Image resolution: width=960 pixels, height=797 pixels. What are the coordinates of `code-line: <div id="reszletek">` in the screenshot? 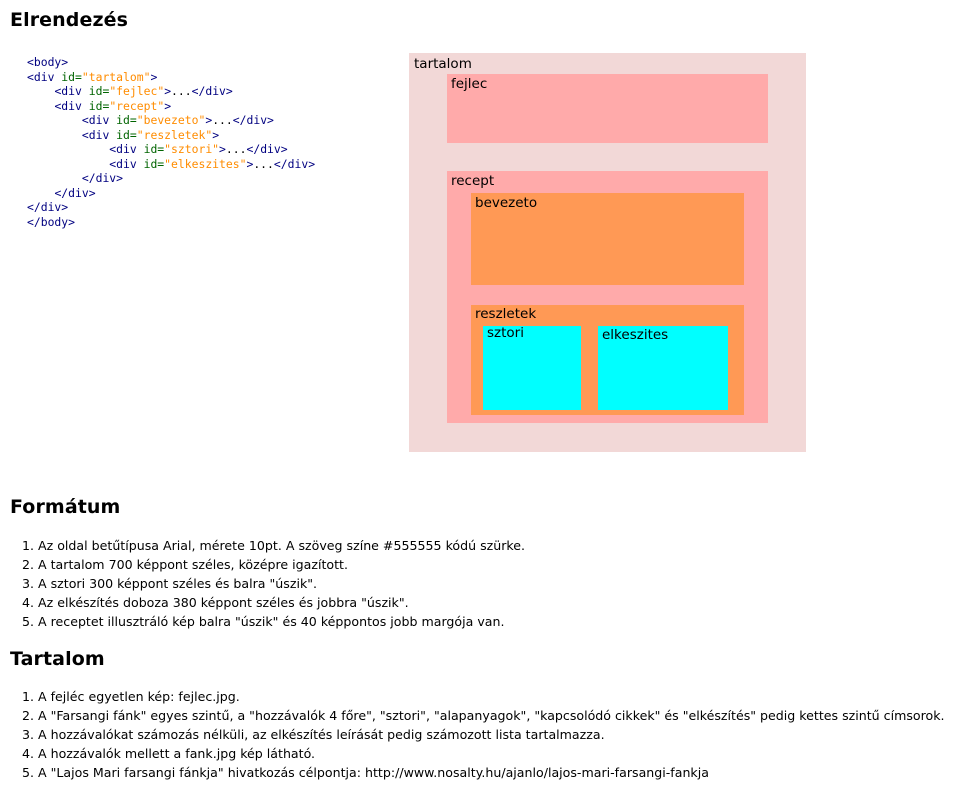 It's located at (123, 135).